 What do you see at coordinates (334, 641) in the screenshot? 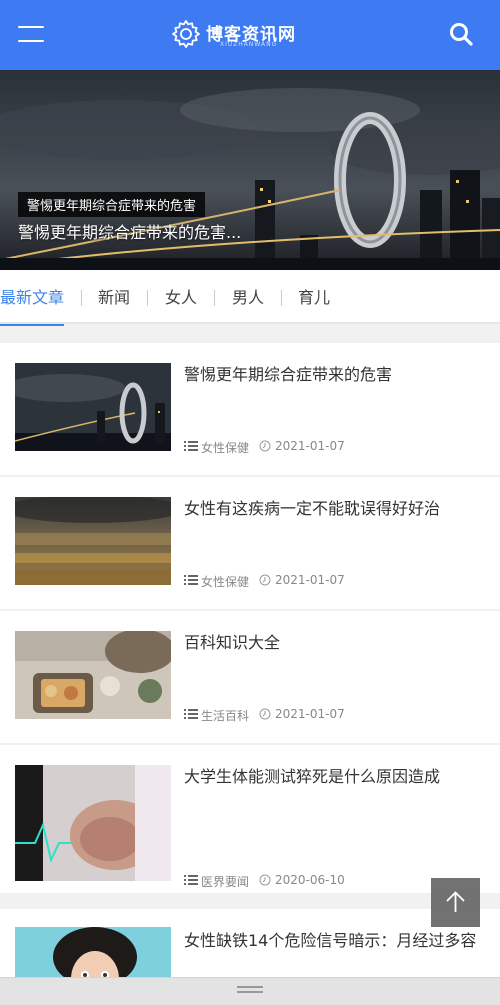
I see `article-title: 百科知识大全` at bounding box center [334, 641].